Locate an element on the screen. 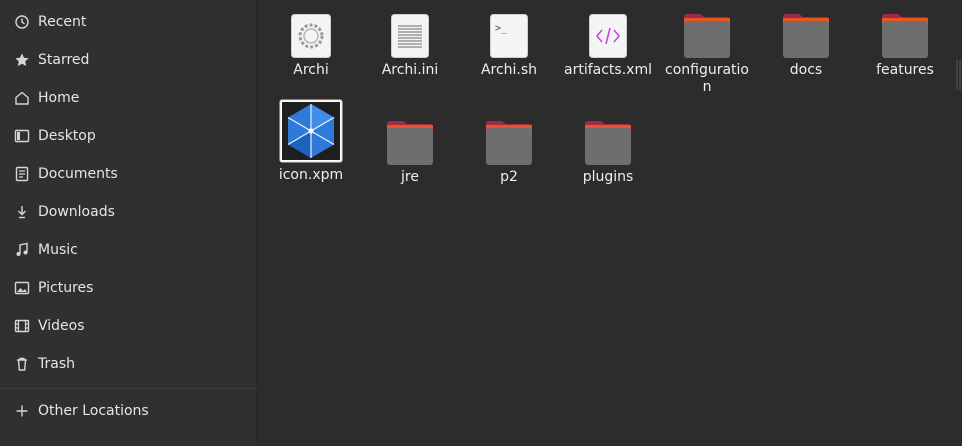  file-name: Archi.ini is located at coordinates (410, 70).